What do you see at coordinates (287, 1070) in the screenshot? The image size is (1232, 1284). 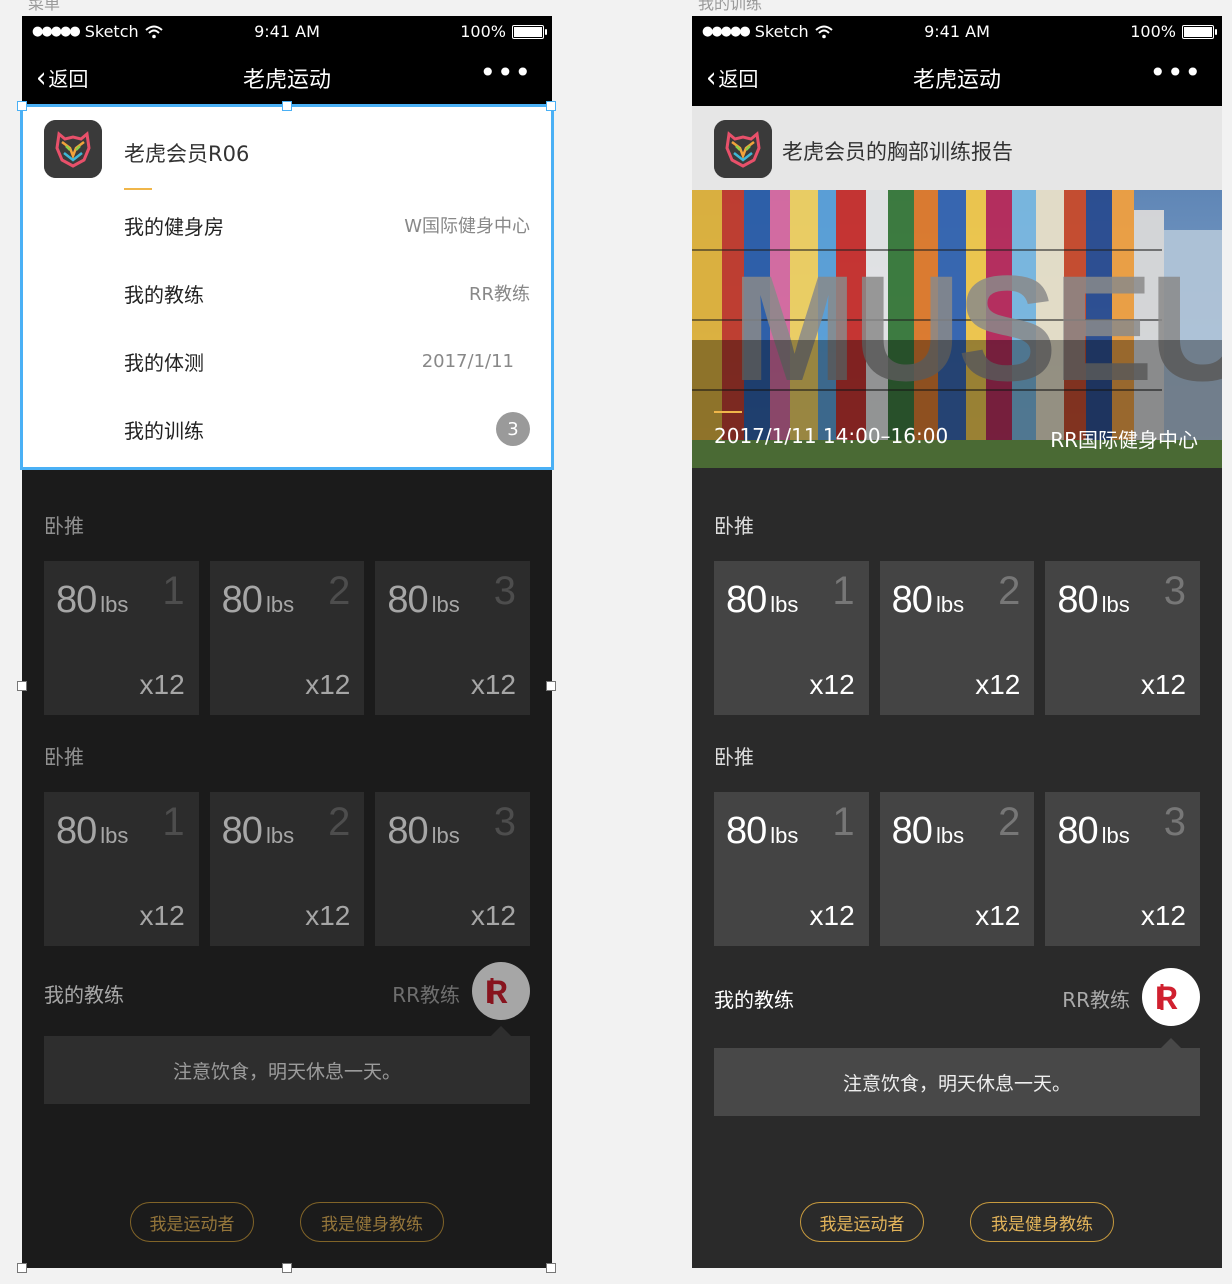 I see `coach-note: 注意饮食，明天休息一天。` at bounding box center [287, 1070].